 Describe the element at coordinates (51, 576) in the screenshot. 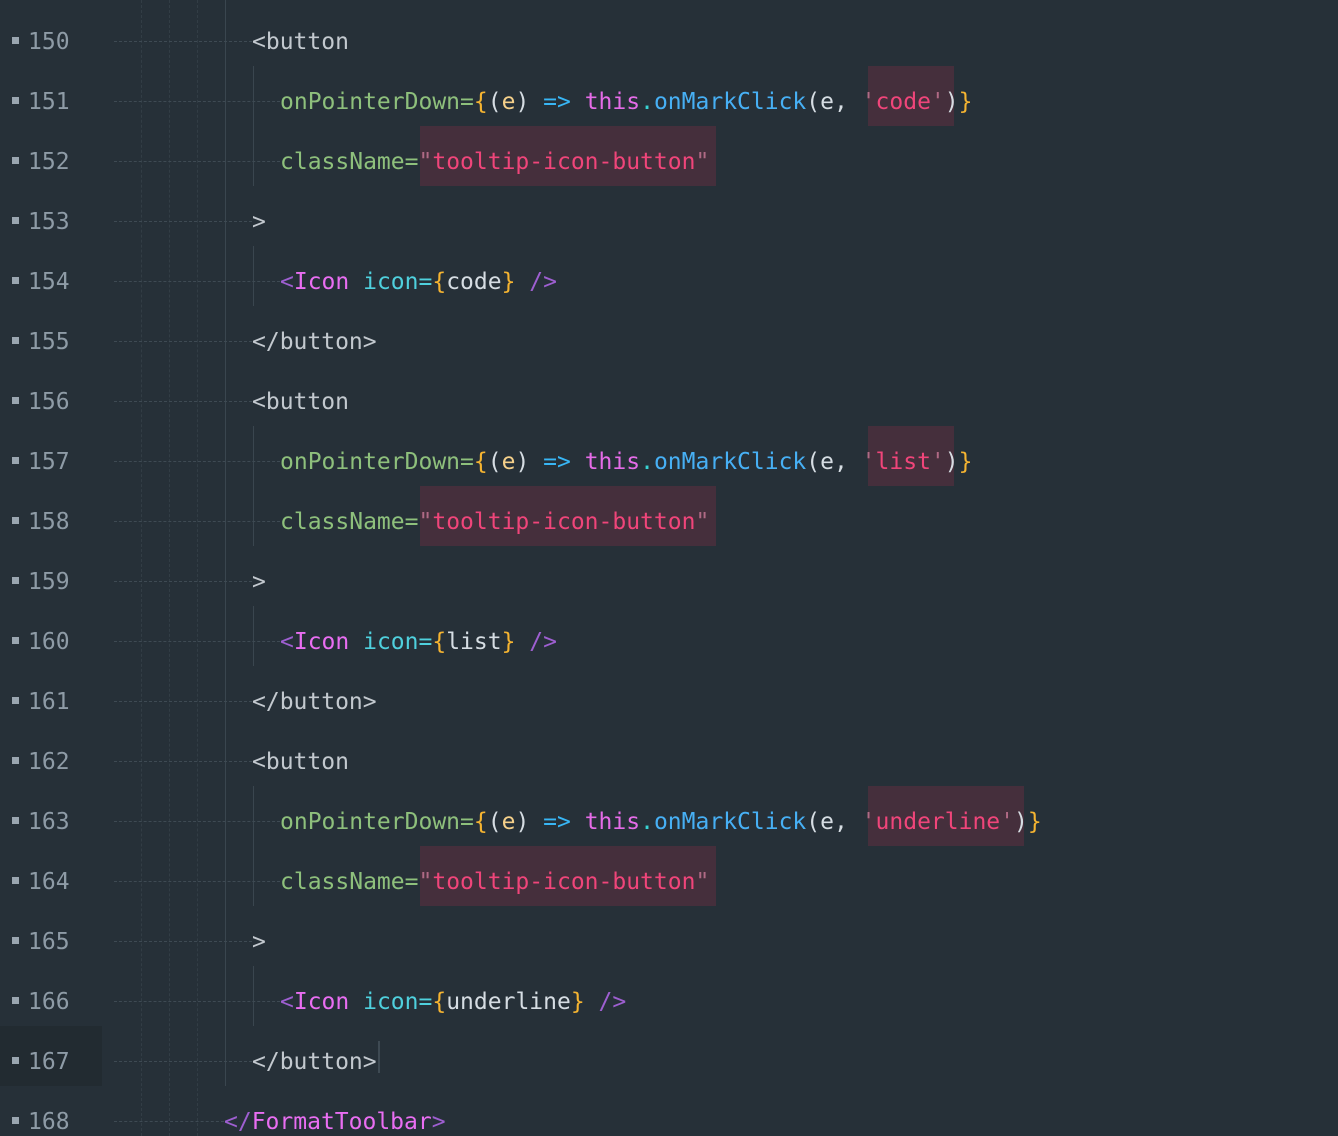

I see `gutter: 159` at that location.